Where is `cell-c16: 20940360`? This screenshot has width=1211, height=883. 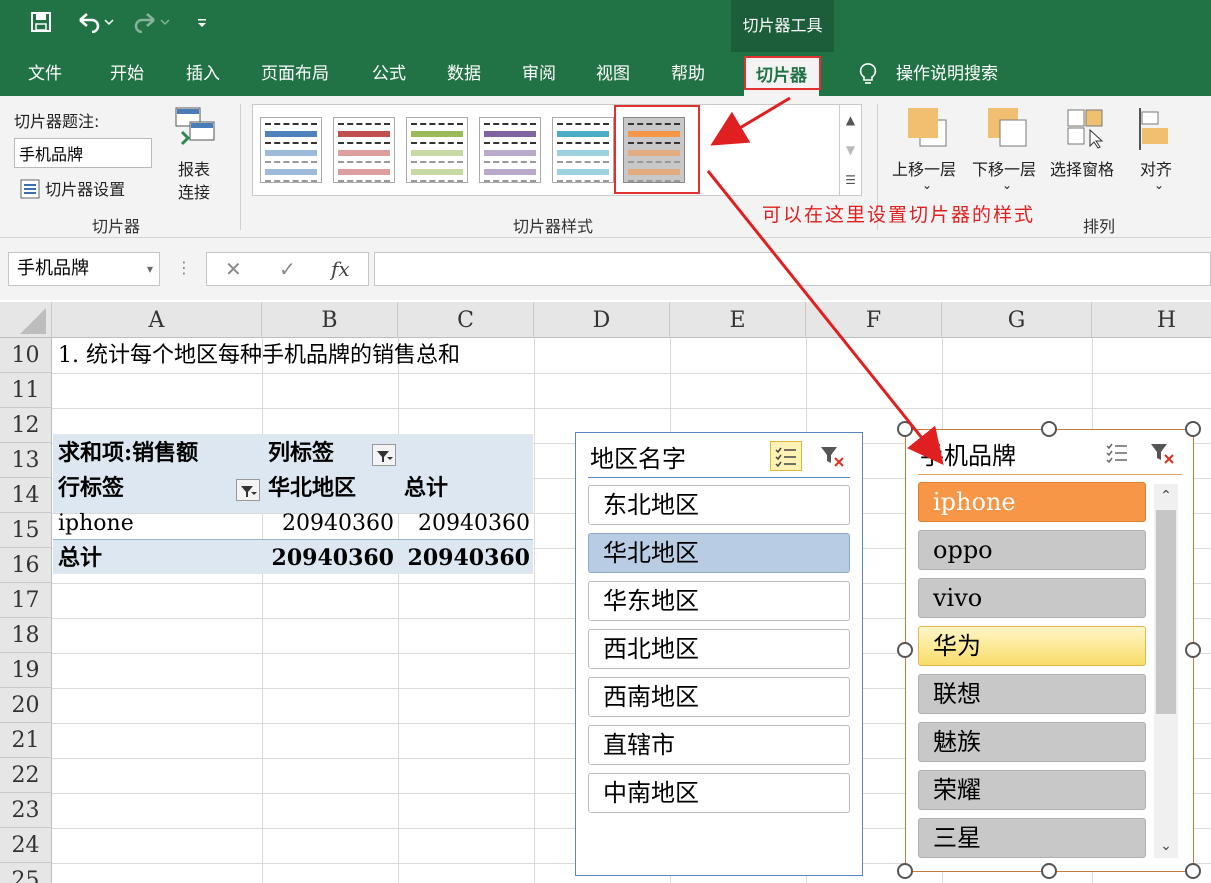 cell-c16: 20940360 is located at coordinates (464, 558).